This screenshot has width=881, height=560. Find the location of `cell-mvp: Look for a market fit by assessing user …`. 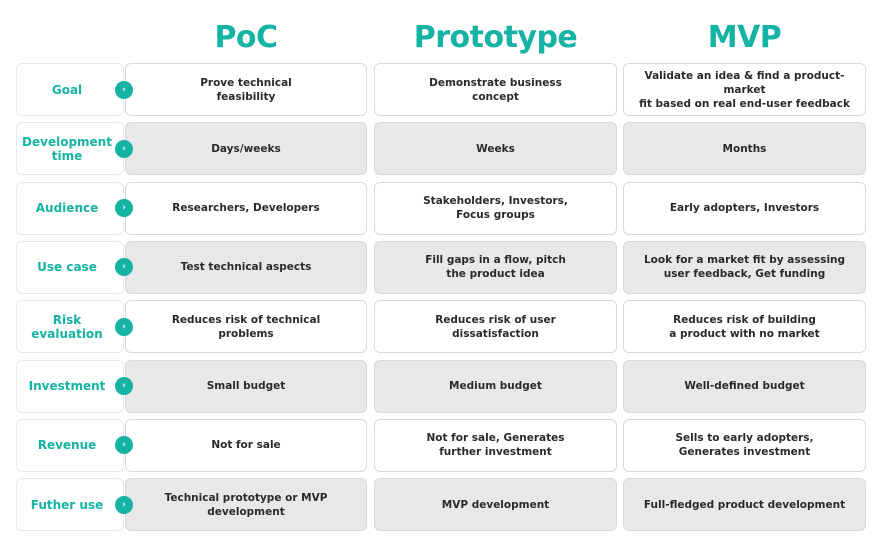

cell-mvp: Look for a market fit by assessing user … is located at coordinates (744, 267).